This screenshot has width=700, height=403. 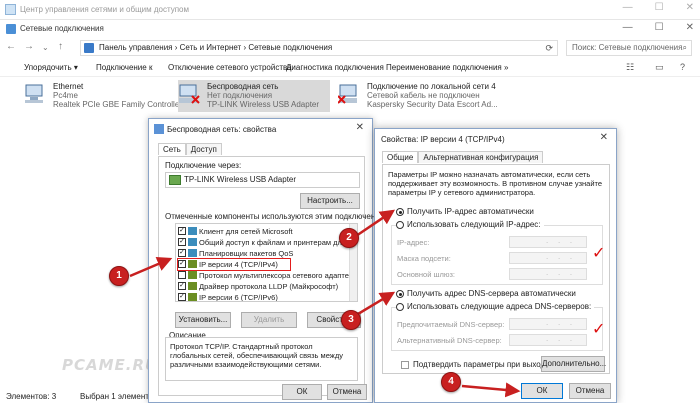 I want to click on manual-ip-radio: Использовать следующий IP-адрес:, so click(x=470, y=225).